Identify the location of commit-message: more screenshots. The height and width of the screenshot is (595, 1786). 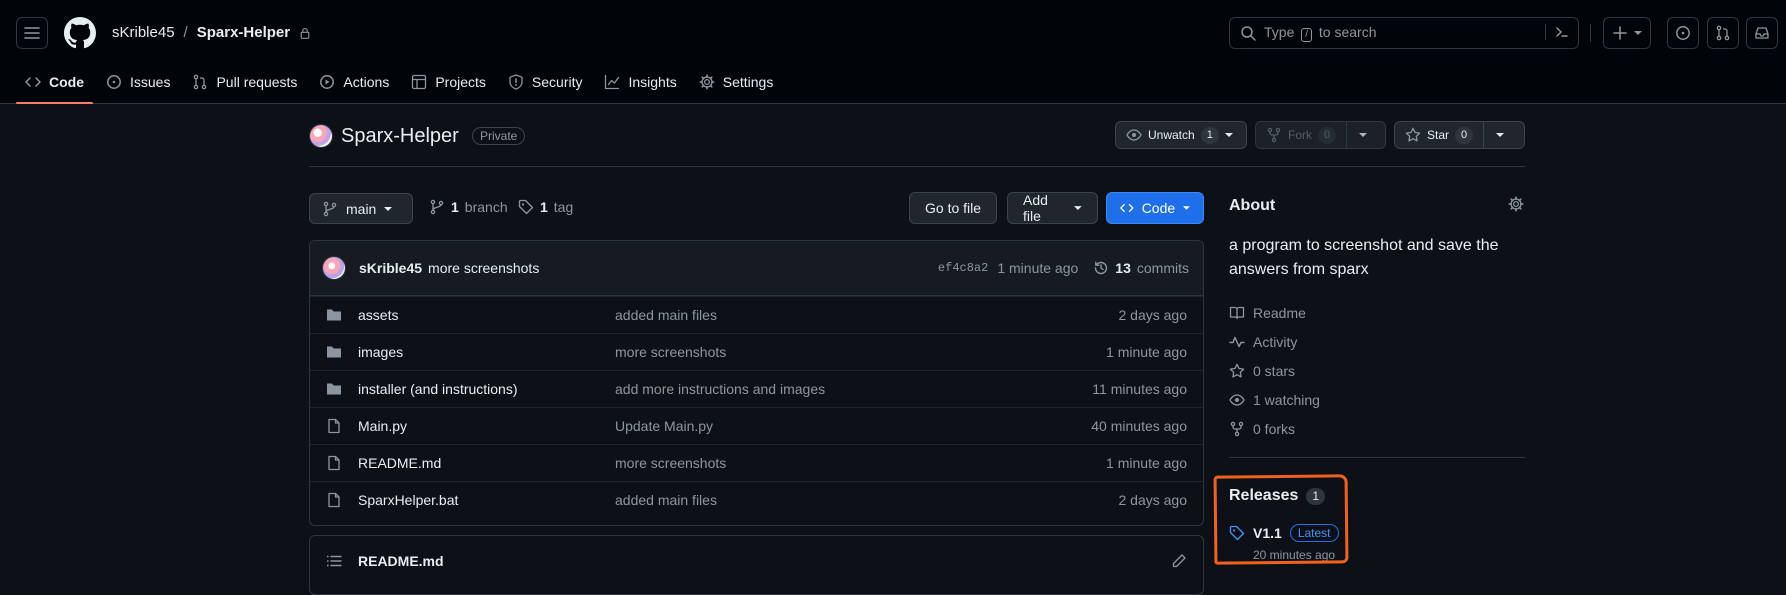
(483, 268).